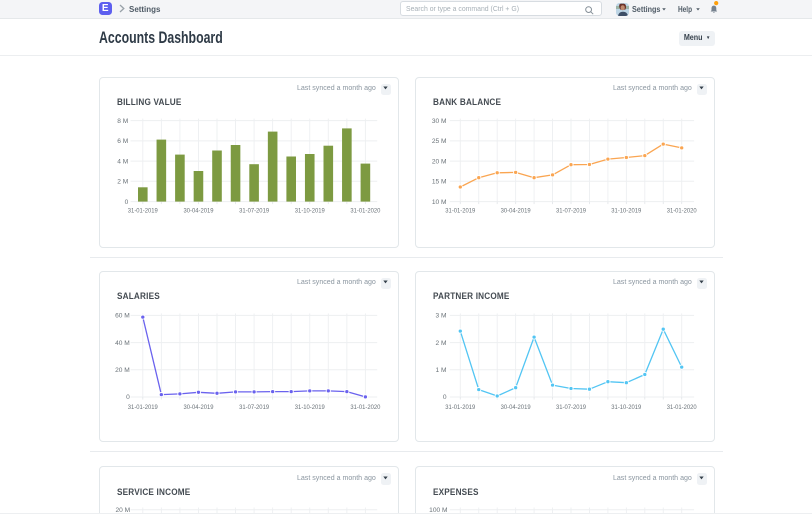  Describe the element at coordinates (439, 120) in the screenshot. I see `svg-text: 30 M` at that location.